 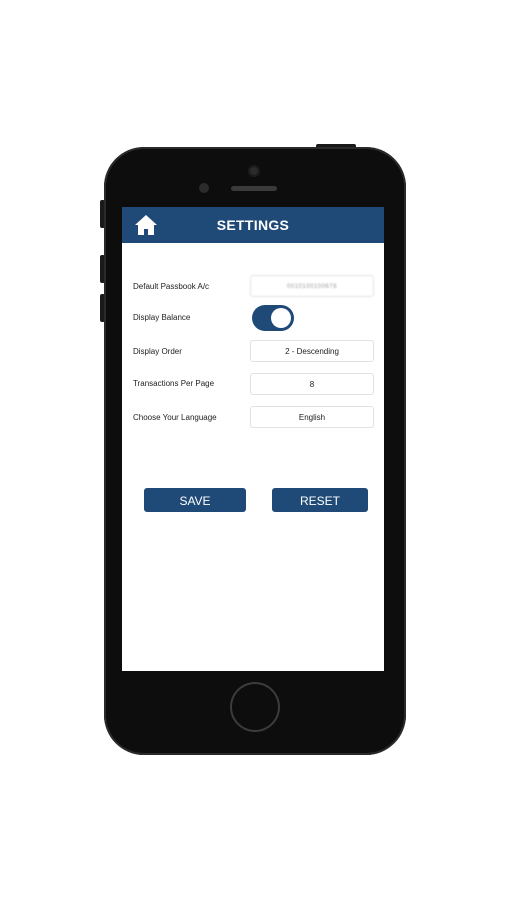 I want to click on page-title: SETTINGS, so click(x=253, y=225).